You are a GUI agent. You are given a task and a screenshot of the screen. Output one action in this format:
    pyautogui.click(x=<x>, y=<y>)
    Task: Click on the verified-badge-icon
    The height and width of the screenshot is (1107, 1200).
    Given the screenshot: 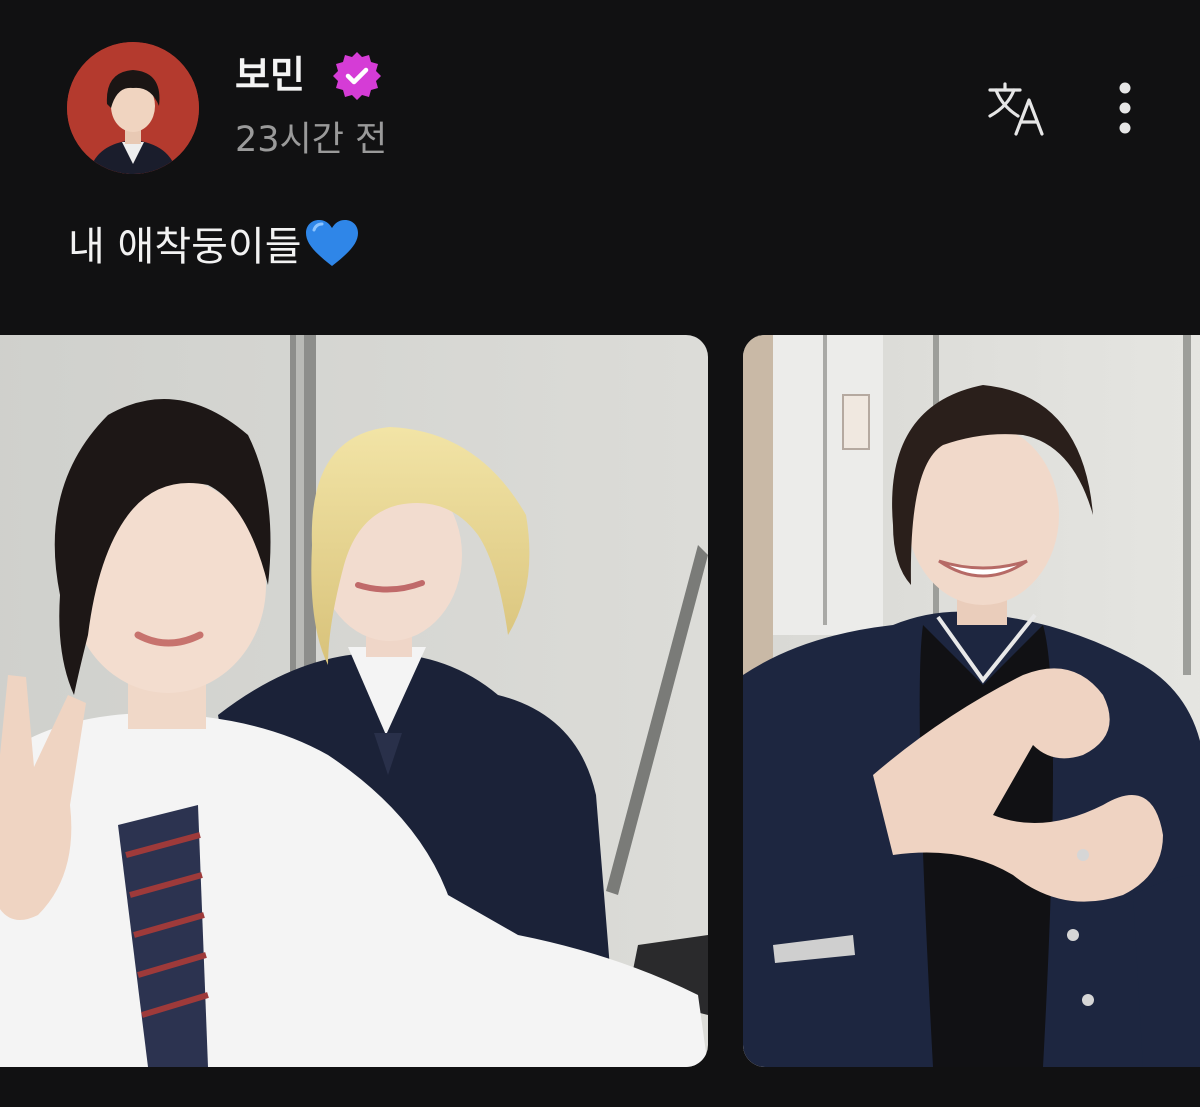 What is the action you would take?
    pyautogui.click(x=357, y=76)
    